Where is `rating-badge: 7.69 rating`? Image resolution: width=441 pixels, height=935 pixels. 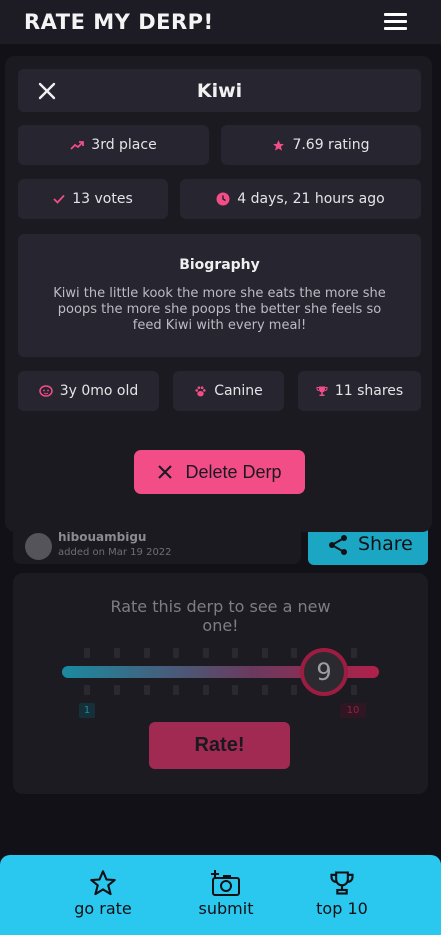 rating-badge: 7.69 rating is located at coordinates (321, 145).